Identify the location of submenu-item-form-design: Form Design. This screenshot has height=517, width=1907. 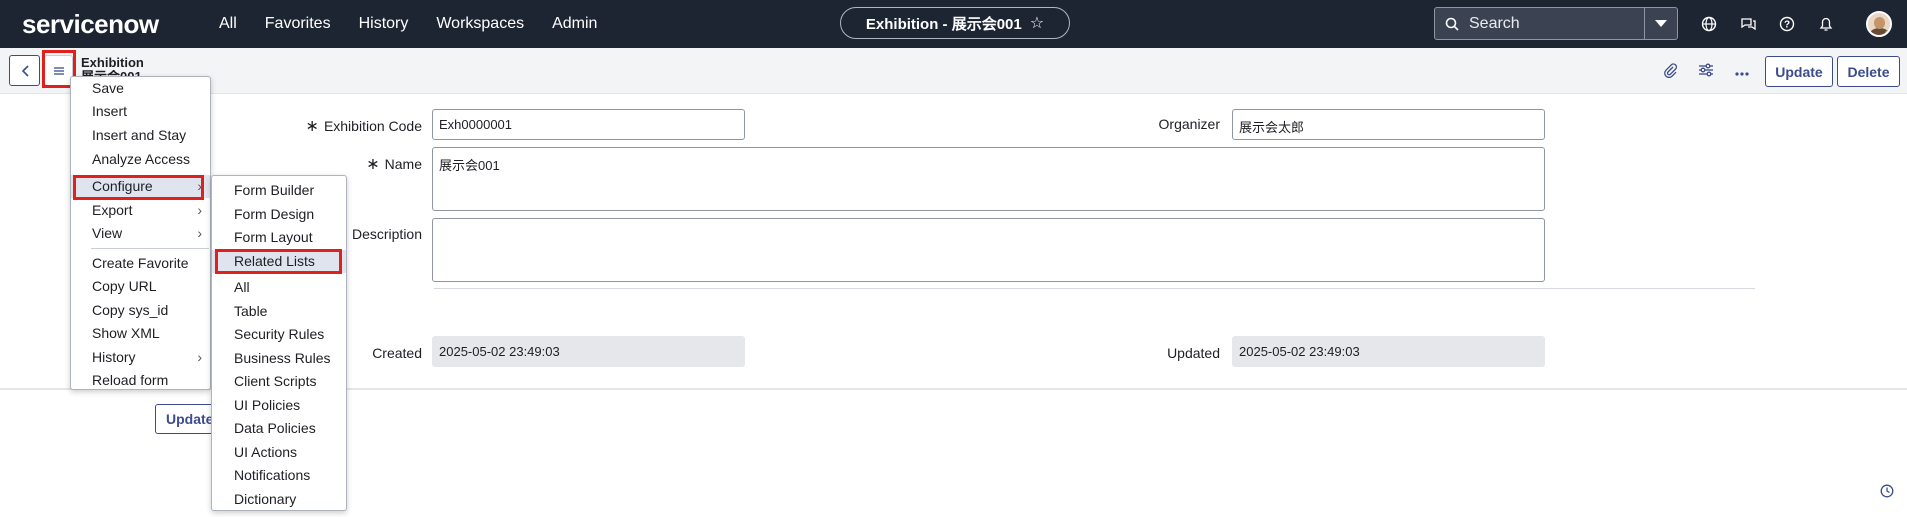
(279, 214).